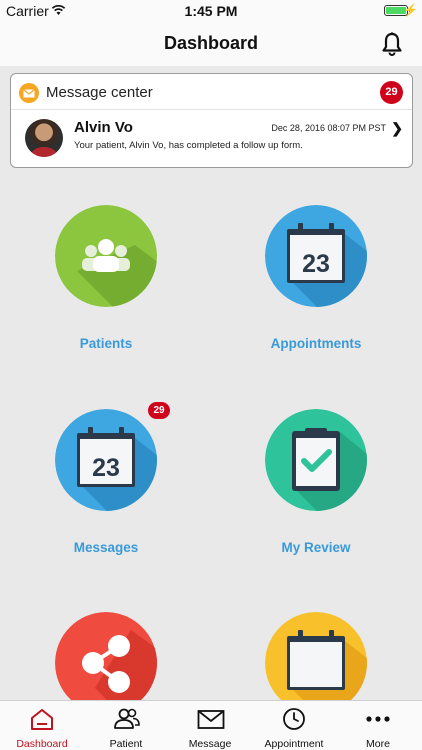 The height and width of the screenshot is (750, 422). I want to click on tab-more: More, so click(378, 725).